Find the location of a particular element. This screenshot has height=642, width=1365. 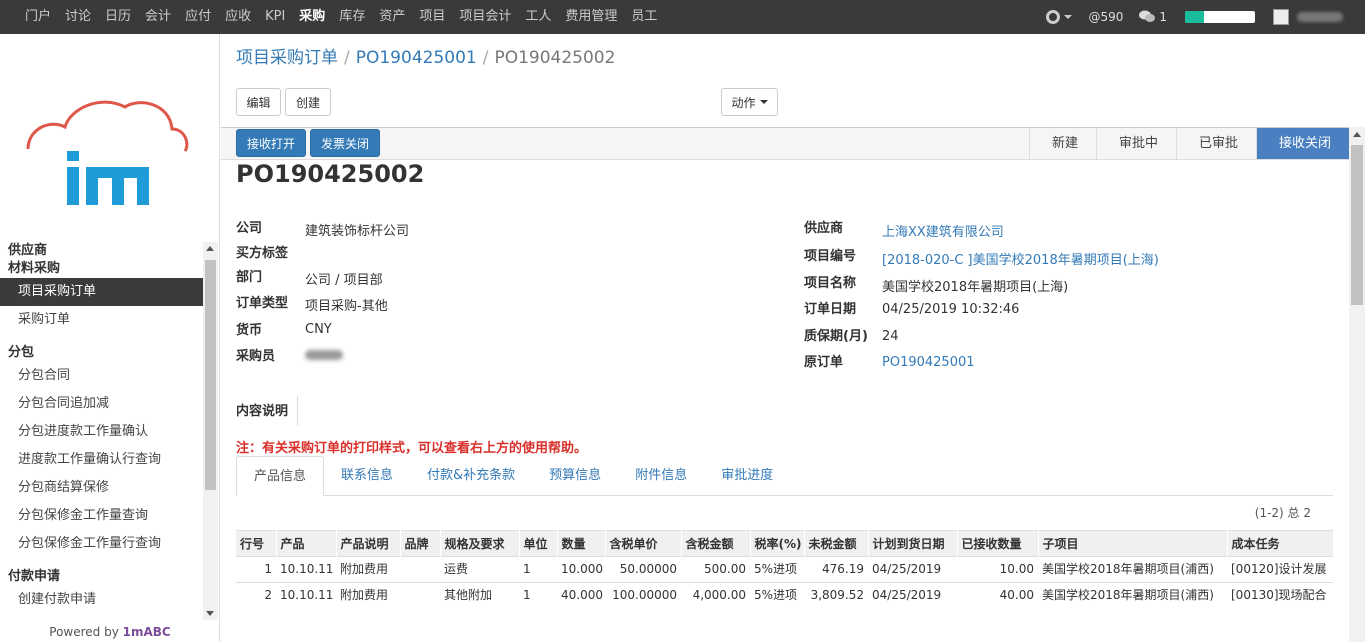

sidebar-item: 分包合同追加减 is located at coordinates (101, 404).